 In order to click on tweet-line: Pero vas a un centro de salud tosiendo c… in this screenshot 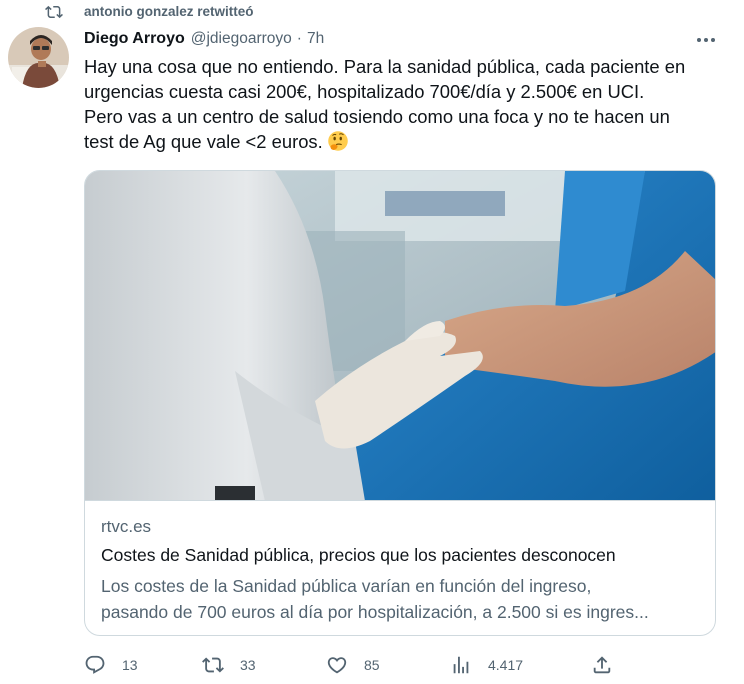, I will do `click(377, 116)`.